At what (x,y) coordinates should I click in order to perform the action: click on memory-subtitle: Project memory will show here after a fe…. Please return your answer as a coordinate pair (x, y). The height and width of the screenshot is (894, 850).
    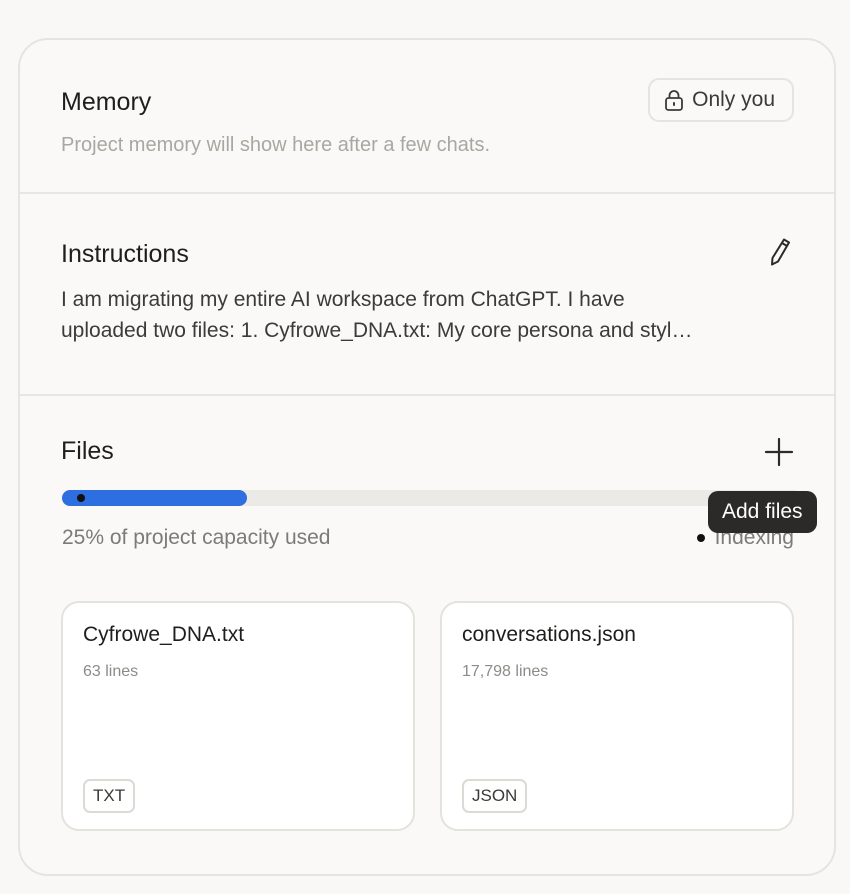
    Looking at the image, I should click on (276, 145).